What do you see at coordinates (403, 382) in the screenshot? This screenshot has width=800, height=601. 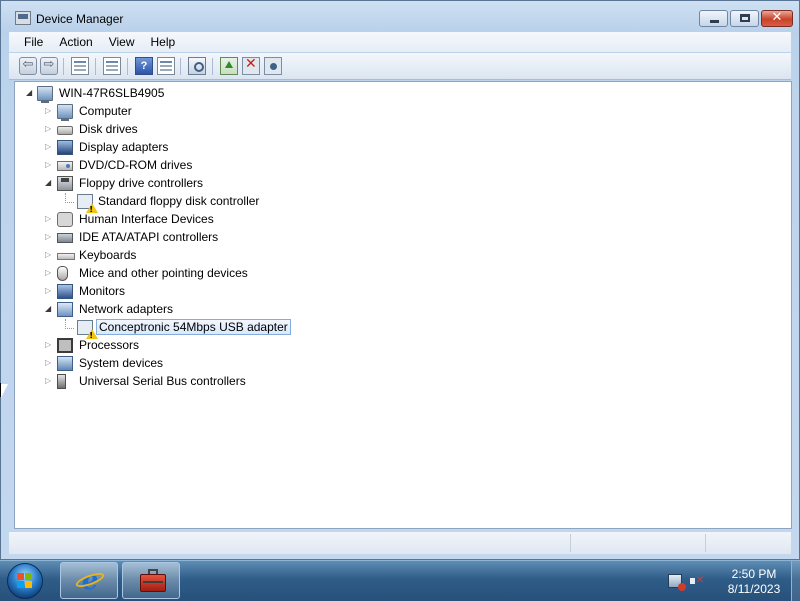 I see `tree-category: ▷ Universal Serial Bus controllers` at bounding box center [403, 382].